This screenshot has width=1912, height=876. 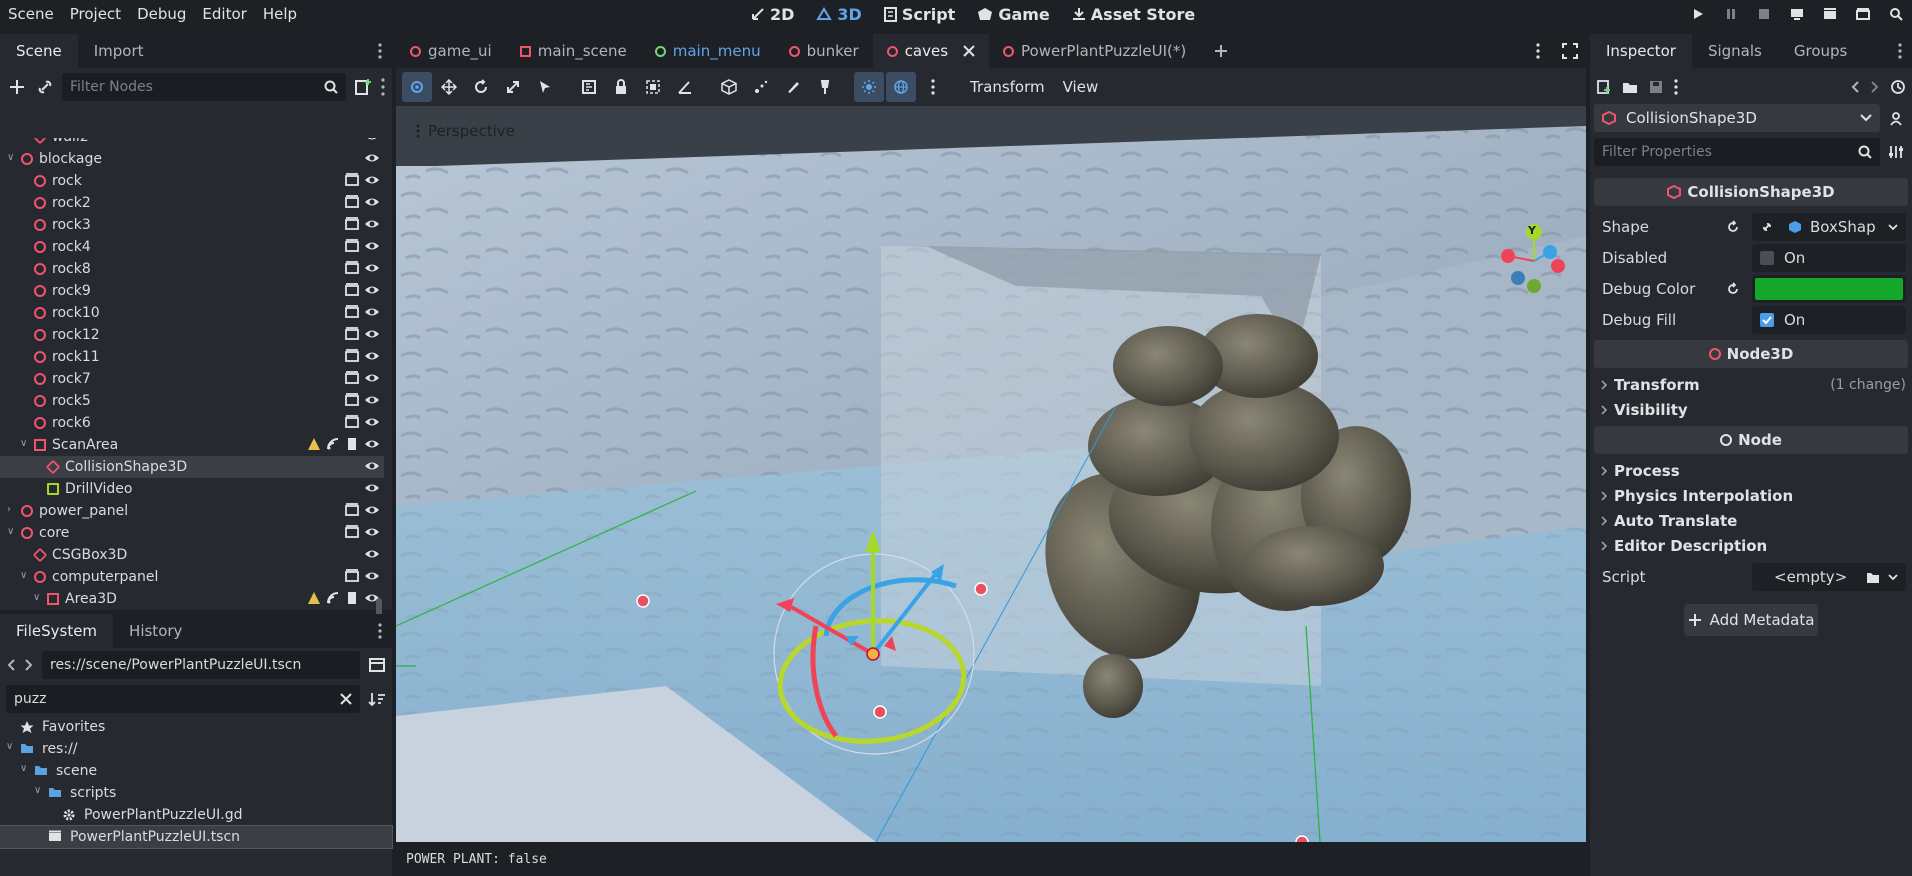 I want to click on lock-button, so click(x=621, y=87).